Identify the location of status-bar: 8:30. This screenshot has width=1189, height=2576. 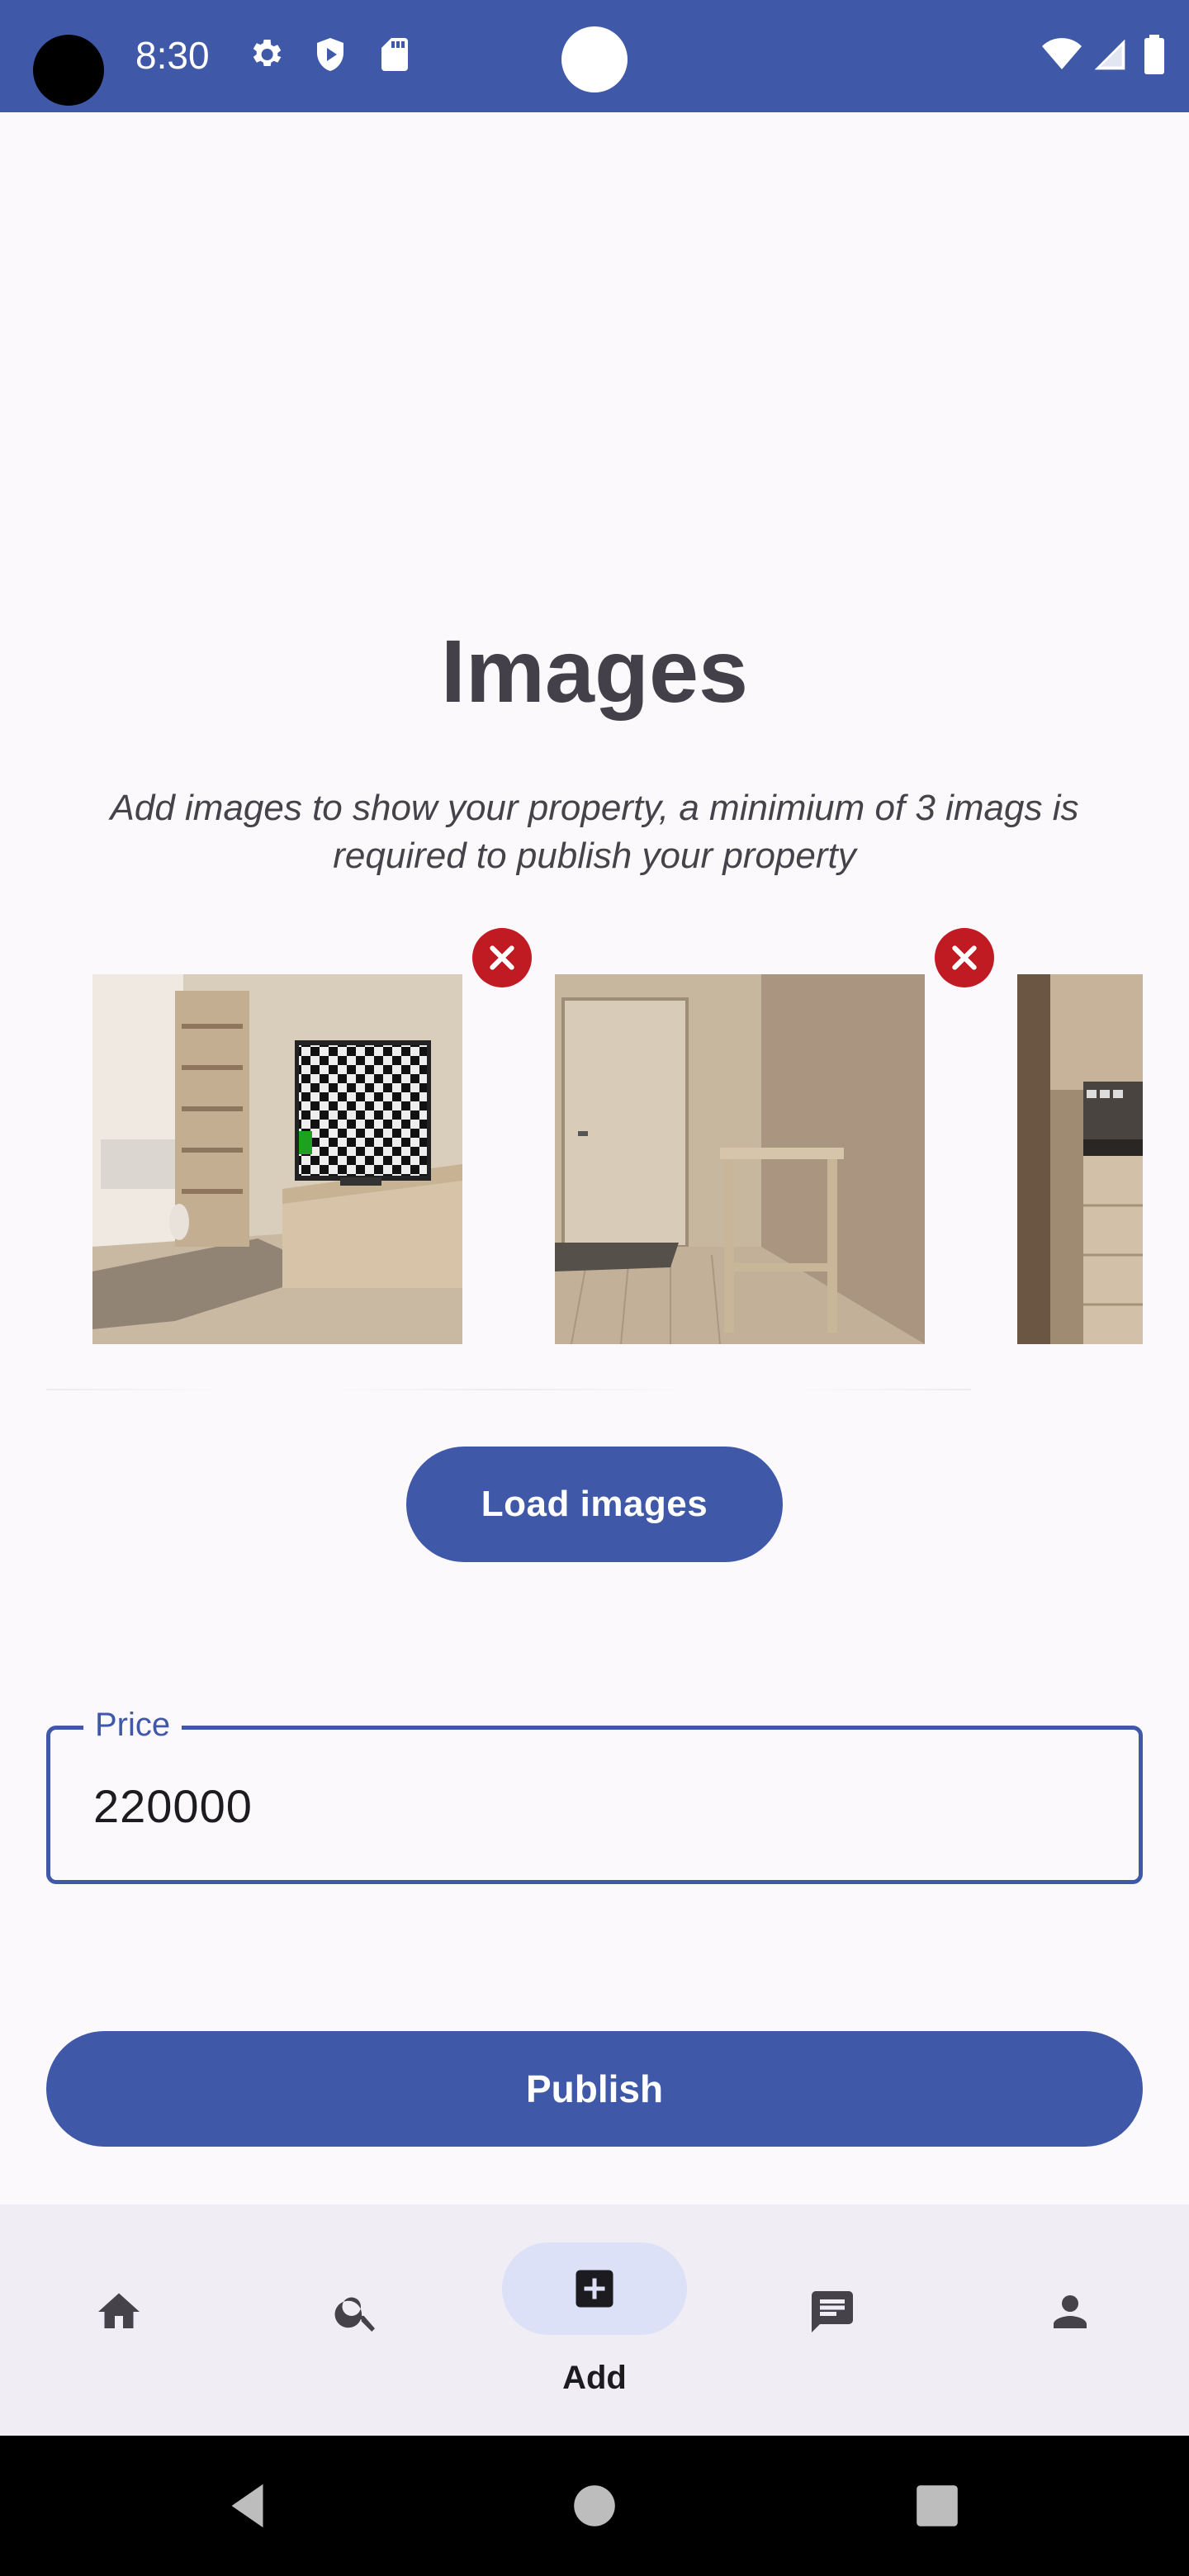
(594, 56).